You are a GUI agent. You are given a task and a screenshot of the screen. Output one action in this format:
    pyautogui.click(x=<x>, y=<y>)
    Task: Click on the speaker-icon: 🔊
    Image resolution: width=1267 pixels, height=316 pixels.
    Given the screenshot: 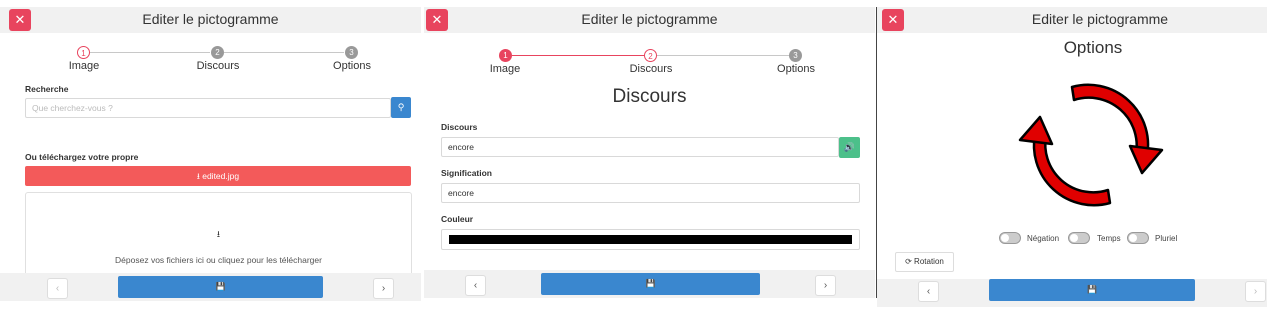 What is the action you would take?
    pyautogui.click(x=849, y=147)
    